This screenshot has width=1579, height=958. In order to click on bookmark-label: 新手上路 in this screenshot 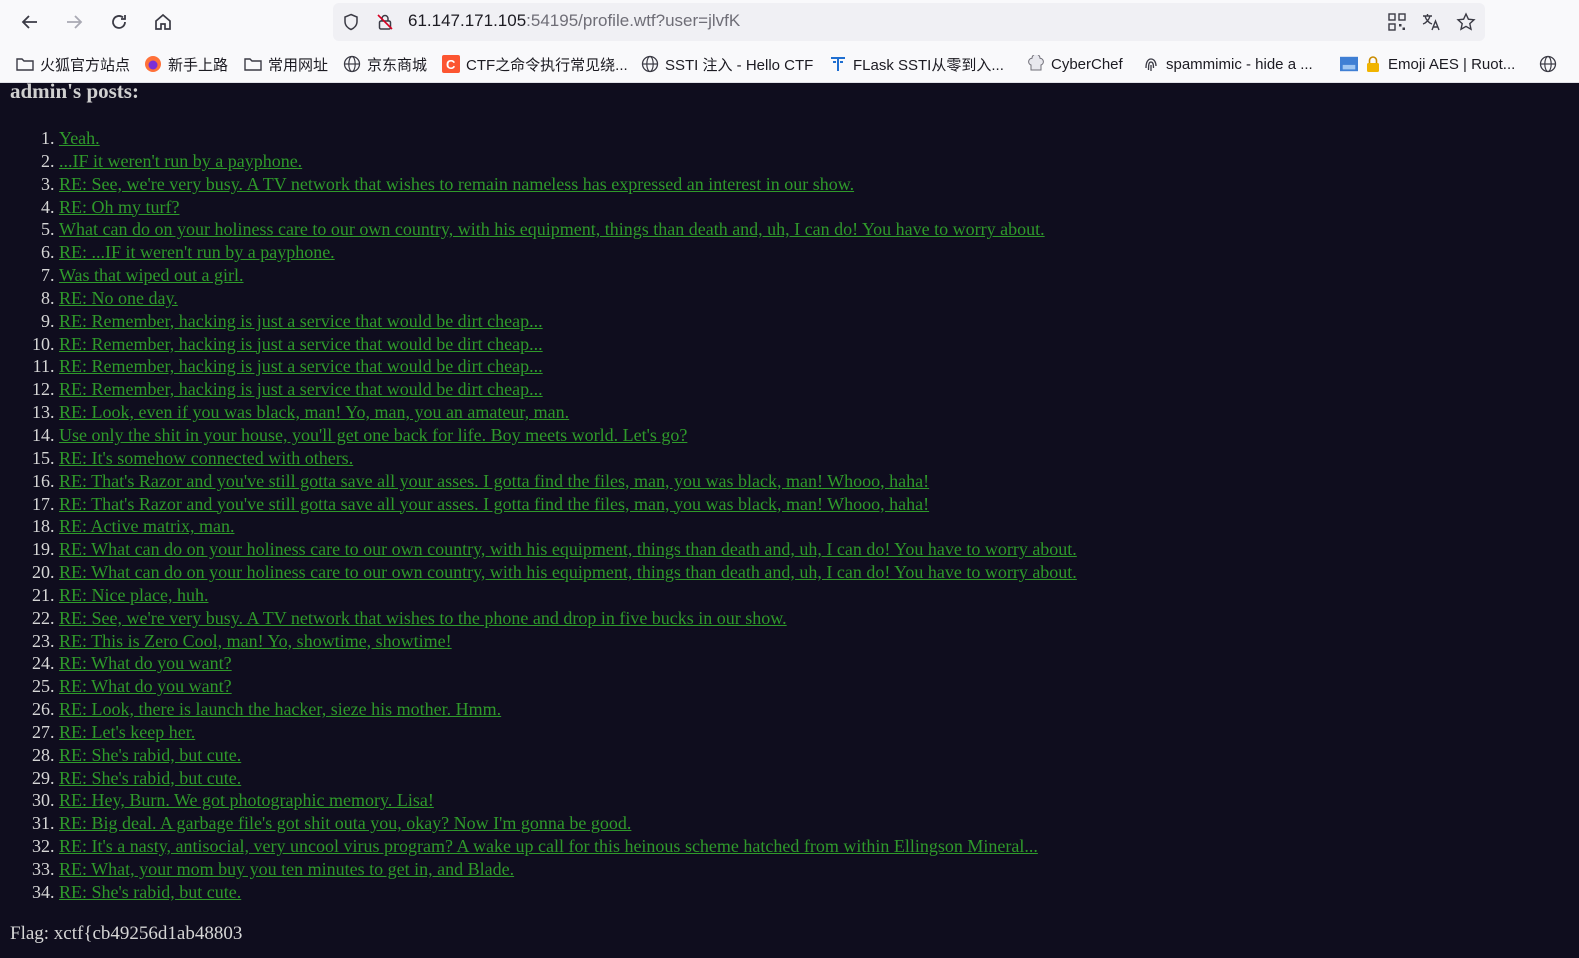, I will do `click(198, 65)`.